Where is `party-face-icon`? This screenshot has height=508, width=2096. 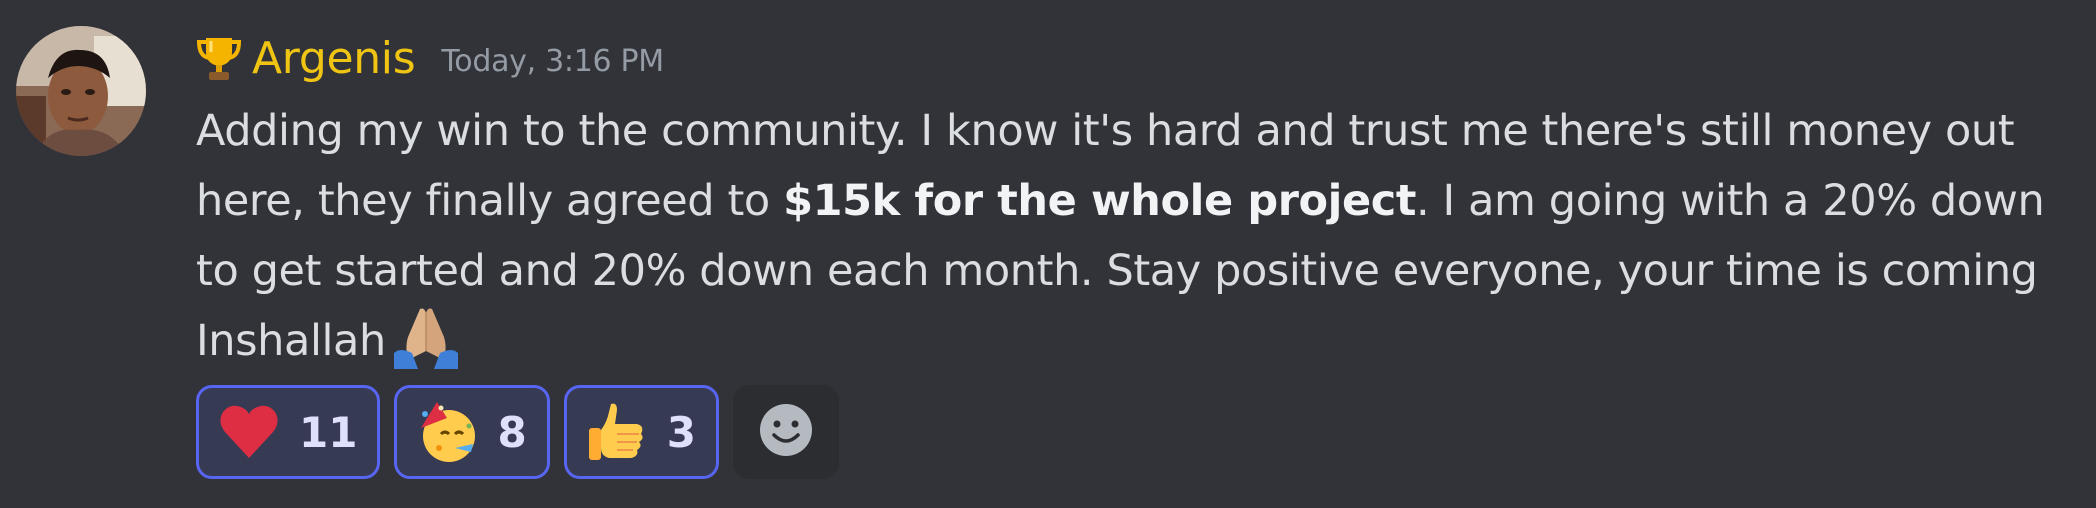 party-face-icon is located at coordinates (447, 432).